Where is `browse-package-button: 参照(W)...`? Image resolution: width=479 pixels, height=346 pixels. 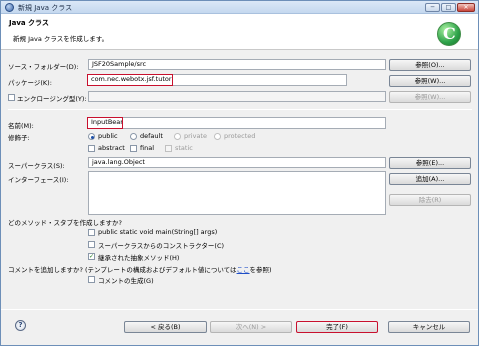
browse-package-button: 参照(W)... is located at coordinates (430, 81).